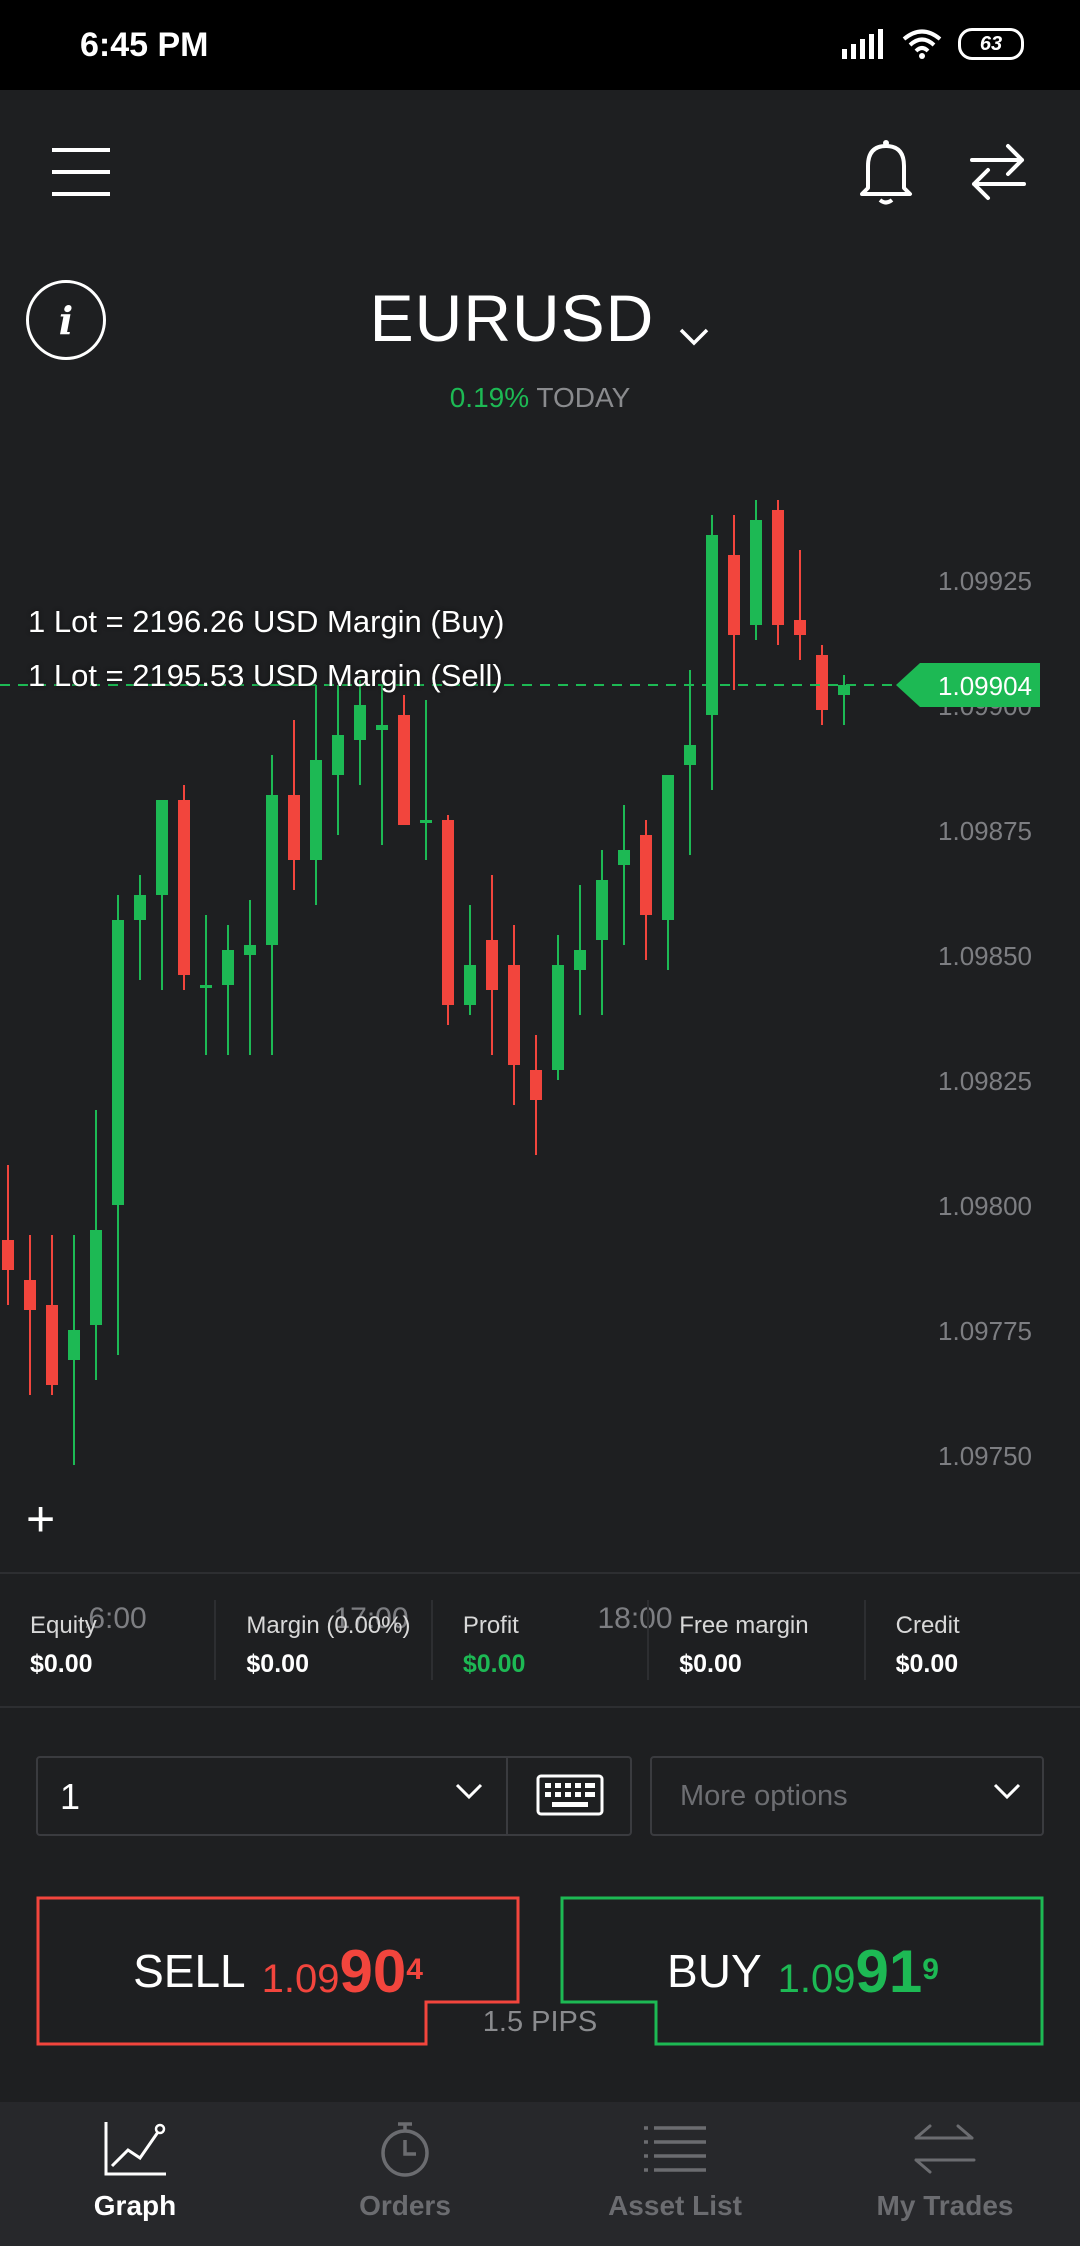 The width and height of the screenshot is (1080, 2246). What do you see at coordinates (985, 581) in the screenshot?
I see `y-tick-label: 1.09925` at bounding box center [985, 581].